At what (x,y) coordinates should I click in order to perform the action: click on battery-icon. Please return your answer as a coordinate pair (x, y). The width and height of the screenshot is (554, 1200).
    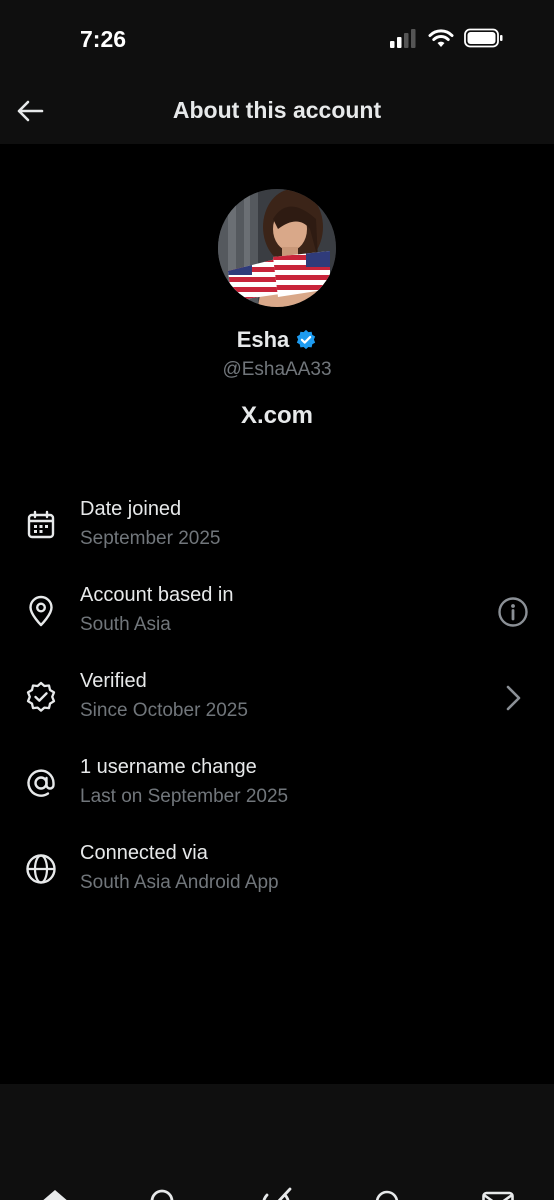
    Looking at the image, I should click on (483, 38).